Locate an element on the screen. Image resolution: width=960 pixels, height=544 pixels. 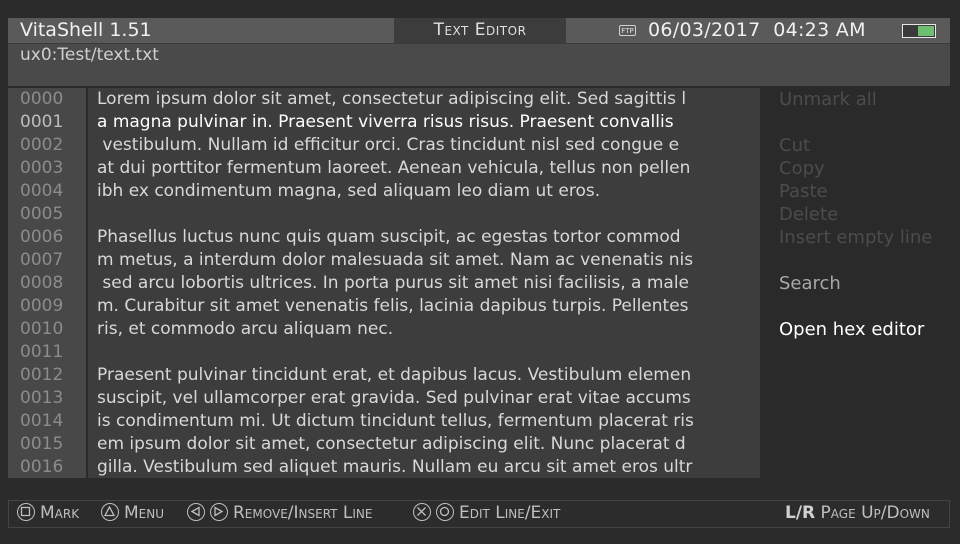
file-path: ux0:Test/text.txt is located at coordinates (89, 55).